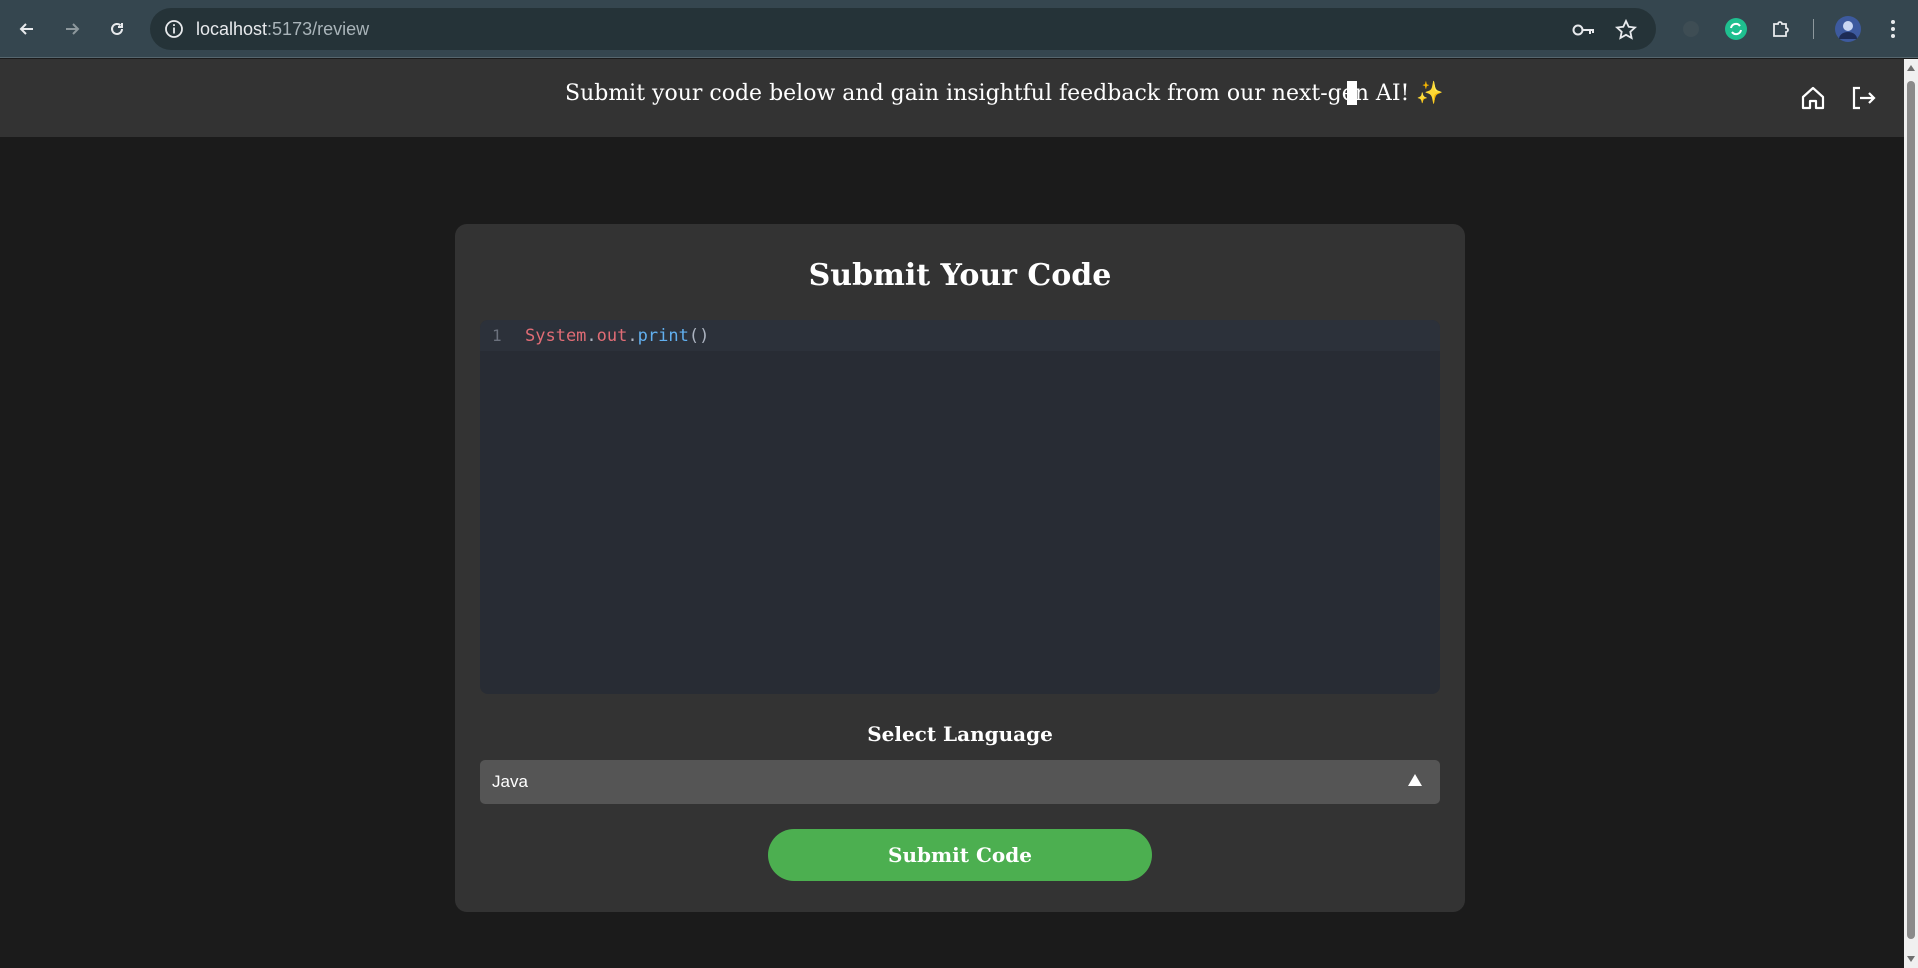  Describe the element at coordinates (283, 29) in the screenshot. I see `url-text: localhost:5173/review` at that location.